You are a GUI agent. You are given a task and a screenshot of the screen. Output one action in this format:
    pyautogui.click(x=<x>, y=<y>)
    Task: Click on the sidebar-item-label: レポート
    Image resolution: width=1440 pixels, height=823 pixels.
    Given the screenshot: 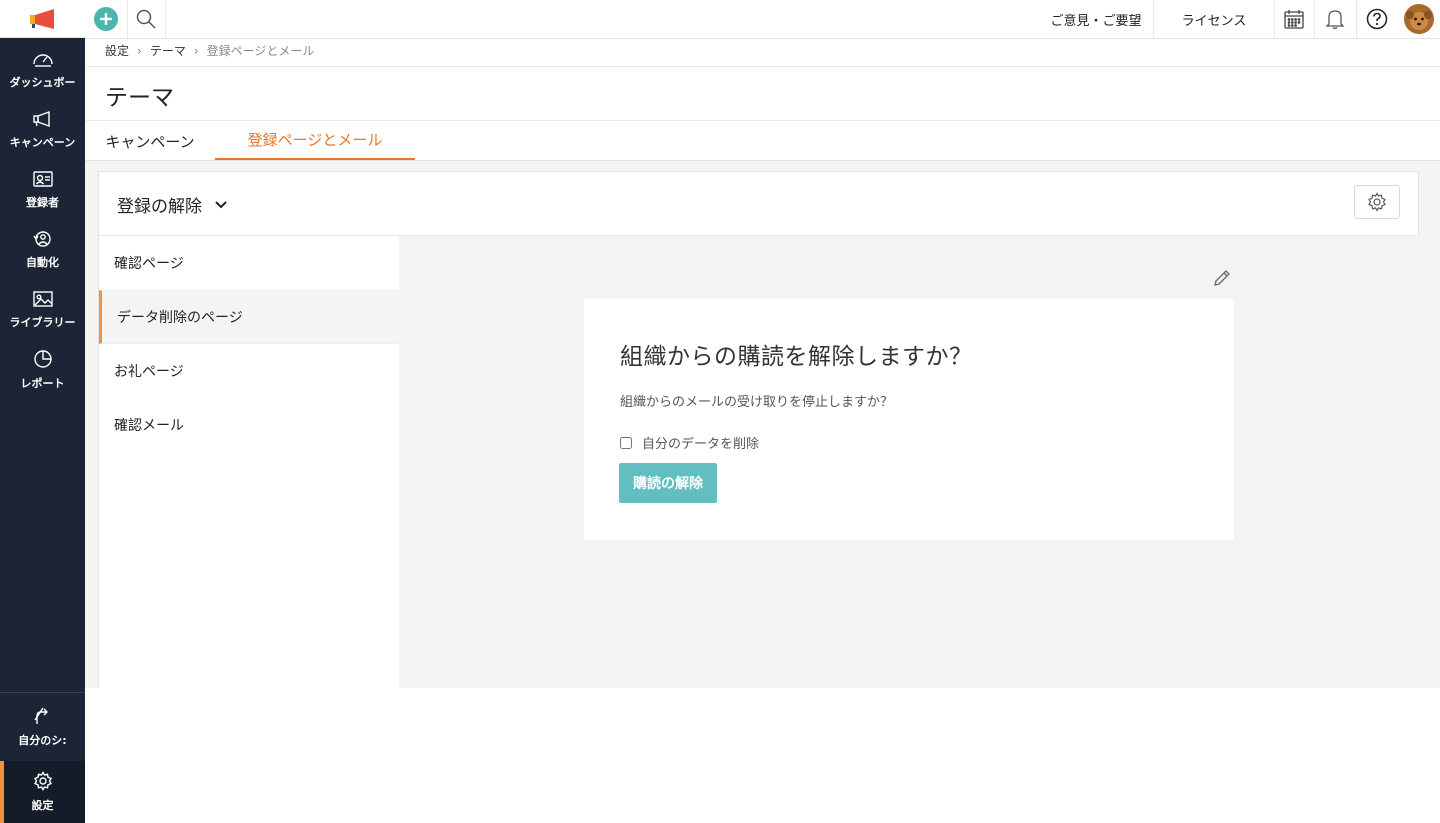 What is the action you would take?
    pyautogui.click(x=42, y=383)
    